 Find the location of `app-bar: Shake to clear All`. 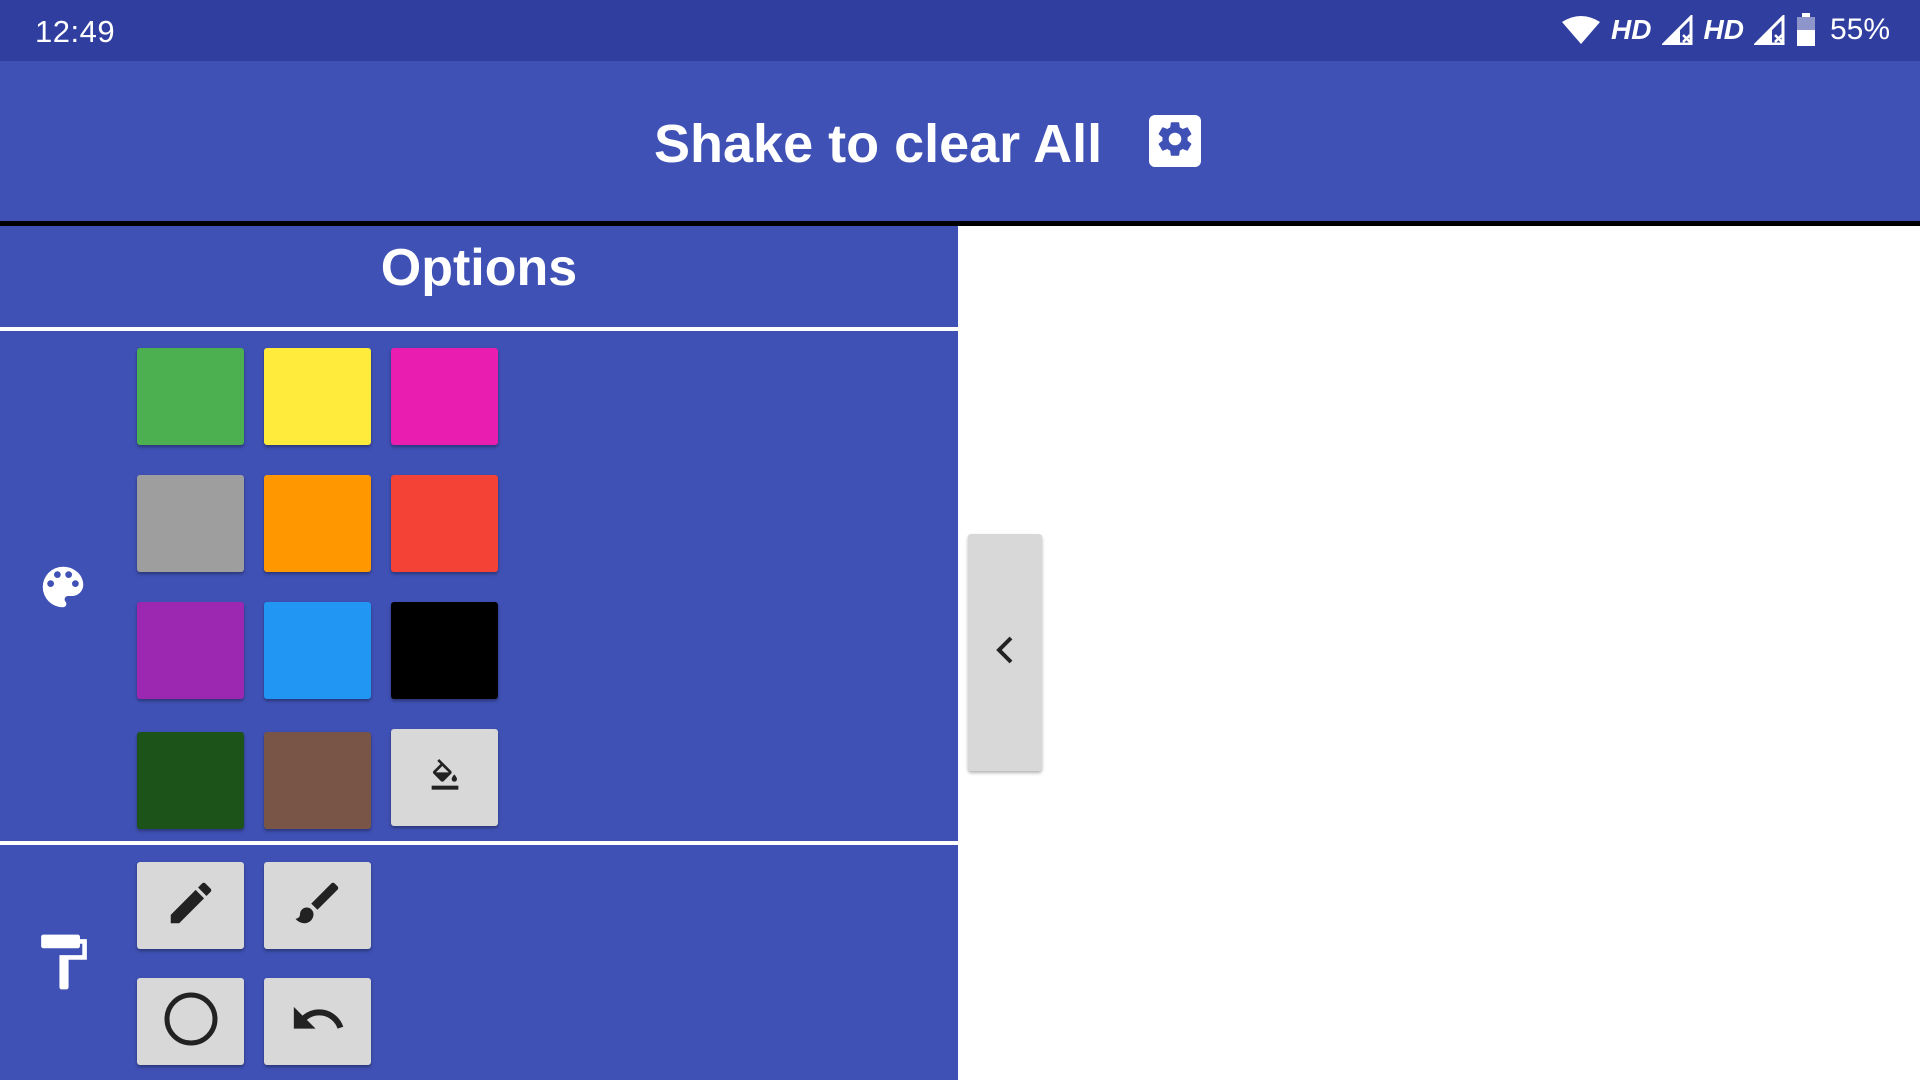

app-bar: Shake to clear All is located at coordinates (960, 141).